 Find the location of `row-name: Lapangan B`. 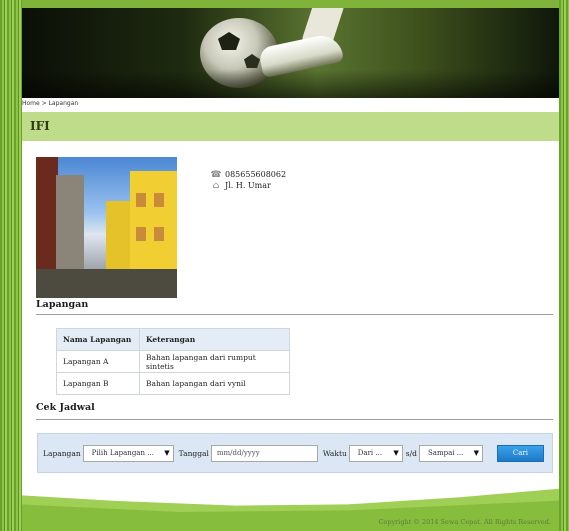

row-name: Lapangan B is located at coordinates (98, 383).